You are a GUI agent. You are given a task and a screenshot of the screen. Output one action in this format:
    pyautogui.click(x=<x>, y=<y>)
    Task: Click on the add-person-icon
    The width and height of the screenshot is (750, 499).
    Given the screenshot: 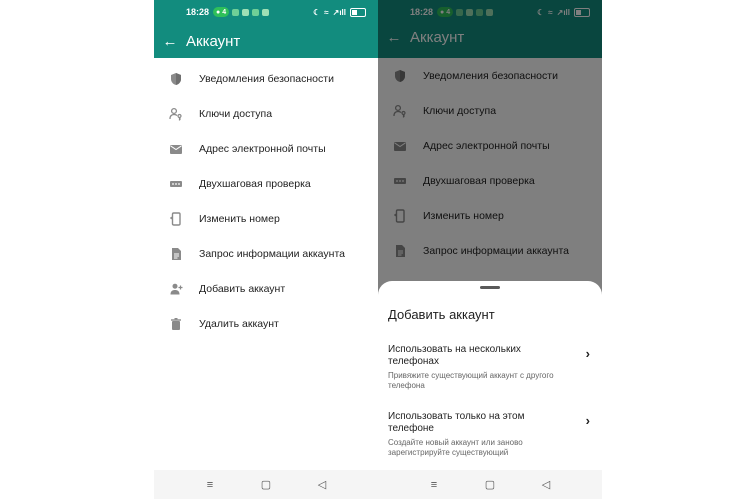 What is the action you would take?
    pyautogui.click(x=176, y=289)
    